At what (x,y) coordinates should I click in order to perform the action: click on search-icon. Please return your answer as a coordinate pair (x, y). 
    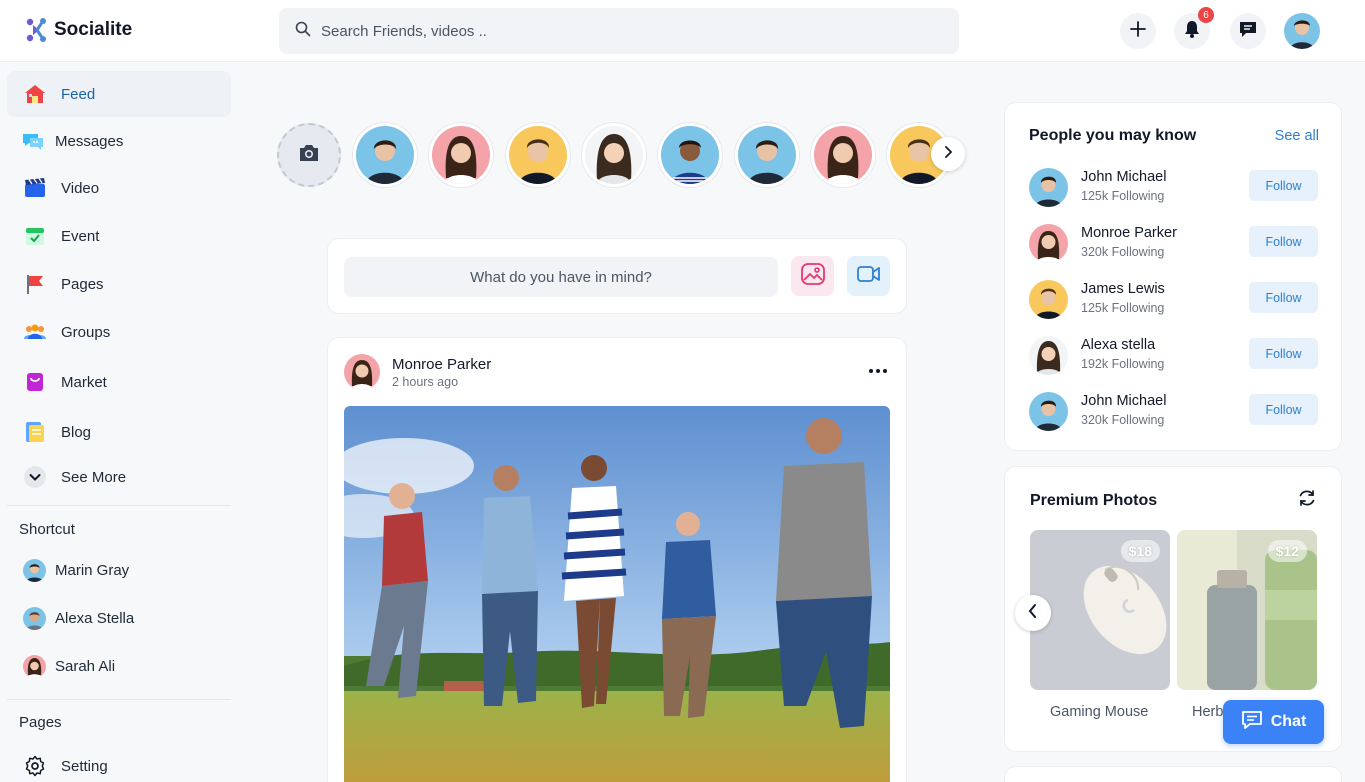
    Looking at the image, I should click on (303, 31).